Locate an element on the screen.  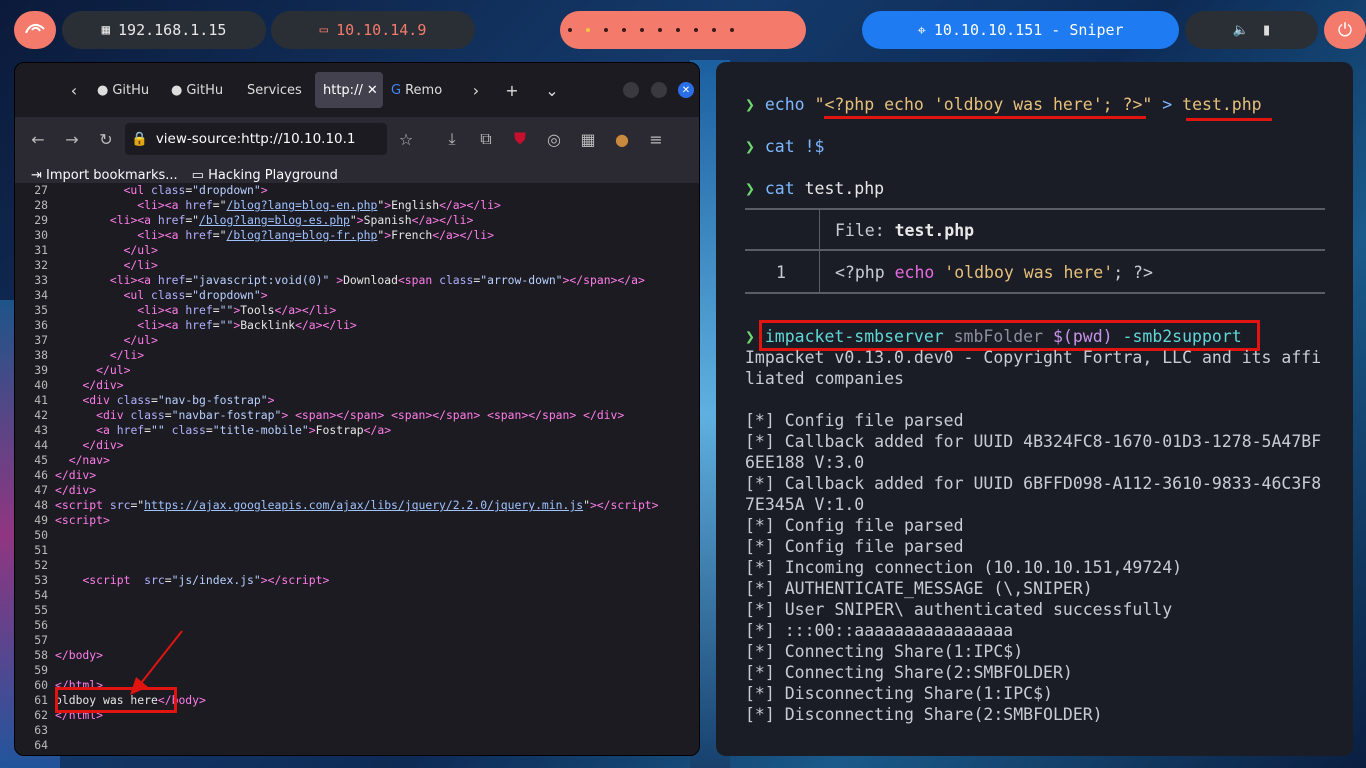
system-tray: 🔈 ▮ is located at coordinates (1251, 30).